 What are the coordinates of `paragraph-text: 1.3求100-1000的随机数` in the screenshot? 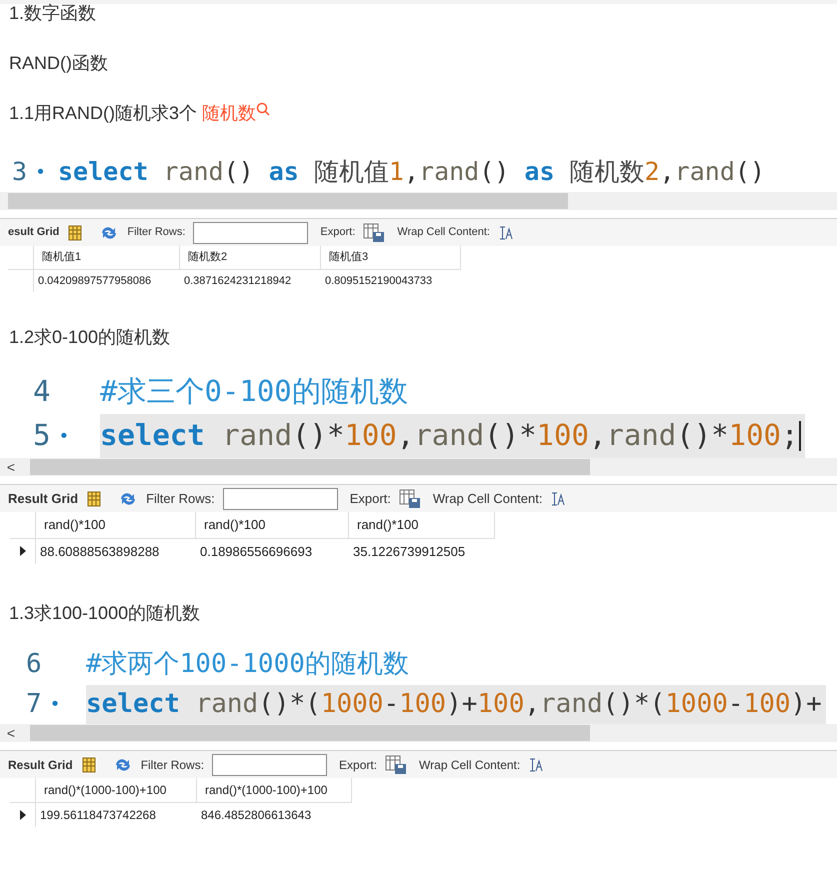 It's located at (104, 613).